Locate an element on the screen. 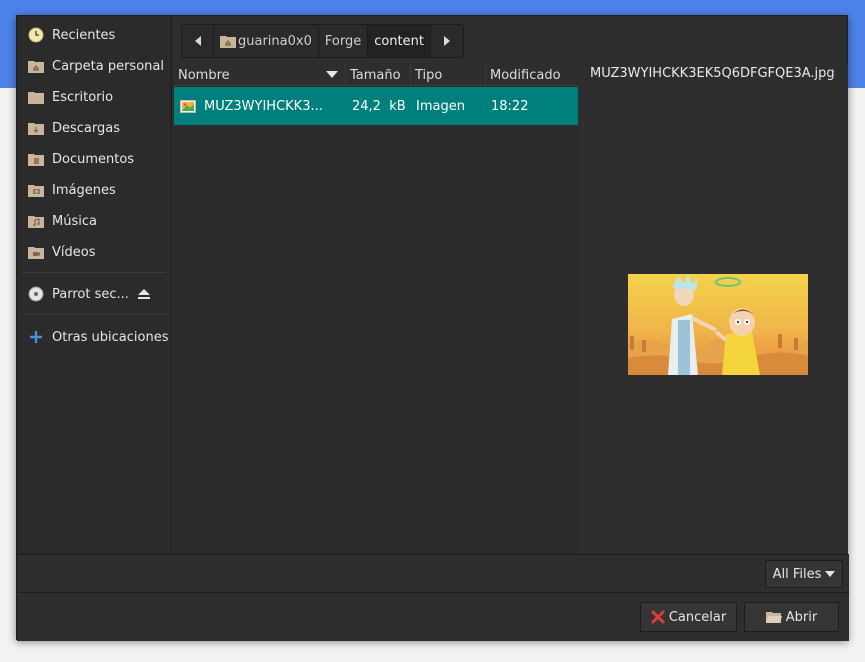 This screenshot has height=662, width=865. folder-open-icon is located at coordinates (773, 617).